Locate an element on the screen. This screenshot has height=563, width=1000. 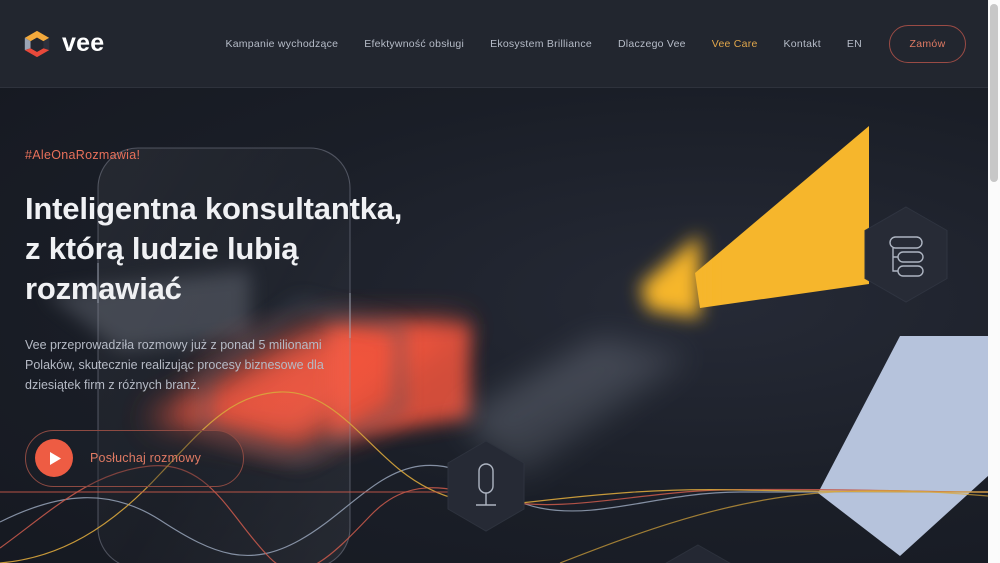
white-light-streak is located at coordinates (575, 408).